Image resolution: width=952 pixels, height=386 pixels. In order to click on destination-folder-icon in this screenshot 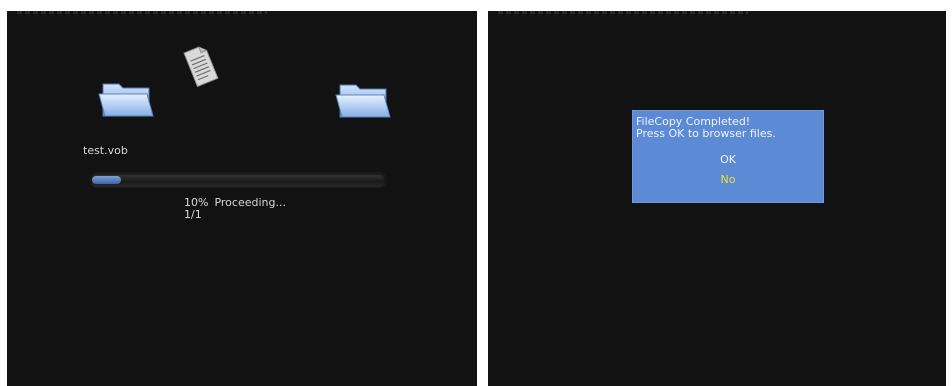, I will do `click(363, 101)`.